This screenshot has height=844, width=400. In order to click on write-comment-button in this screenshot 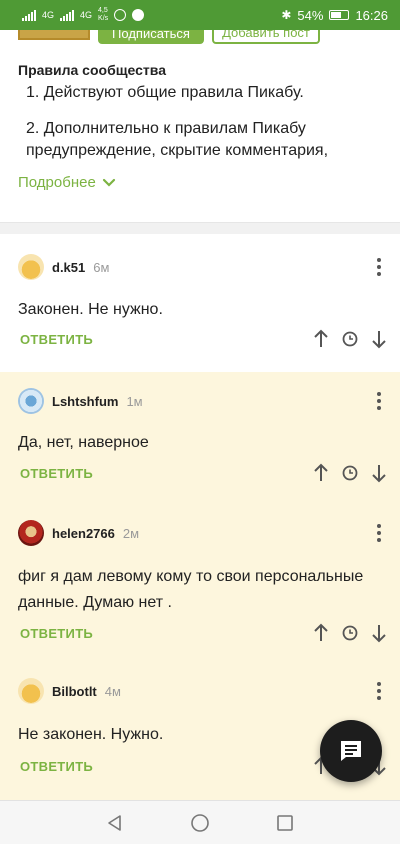, I will do `click(351, 751)`.